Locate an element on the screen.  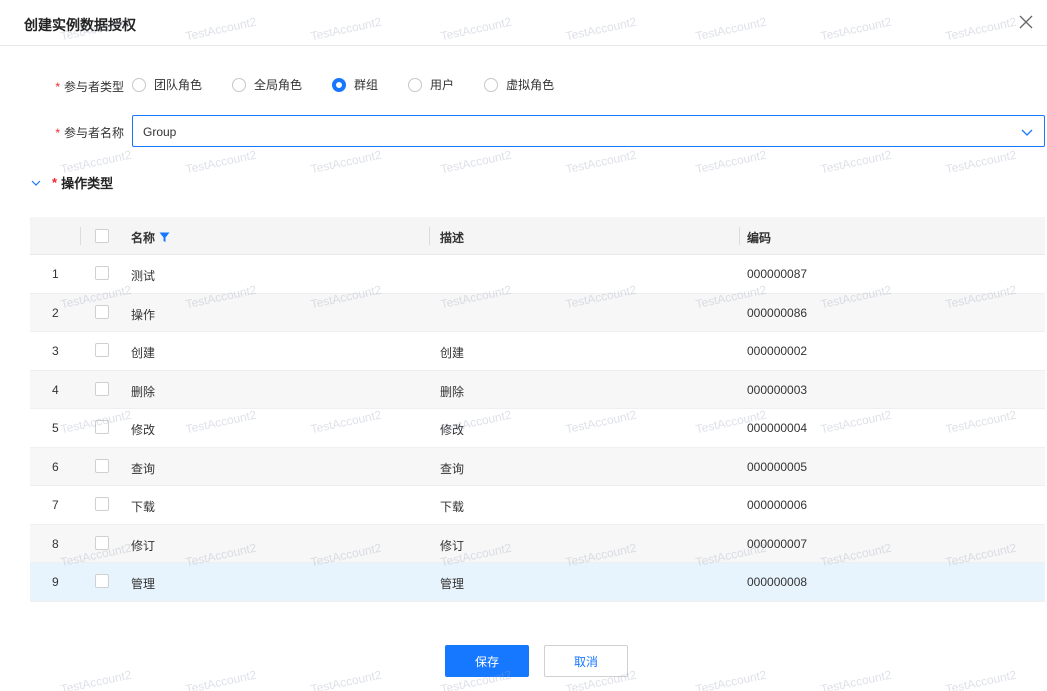
participant-type-radio: 用户 is located at coordinates (431, 84).